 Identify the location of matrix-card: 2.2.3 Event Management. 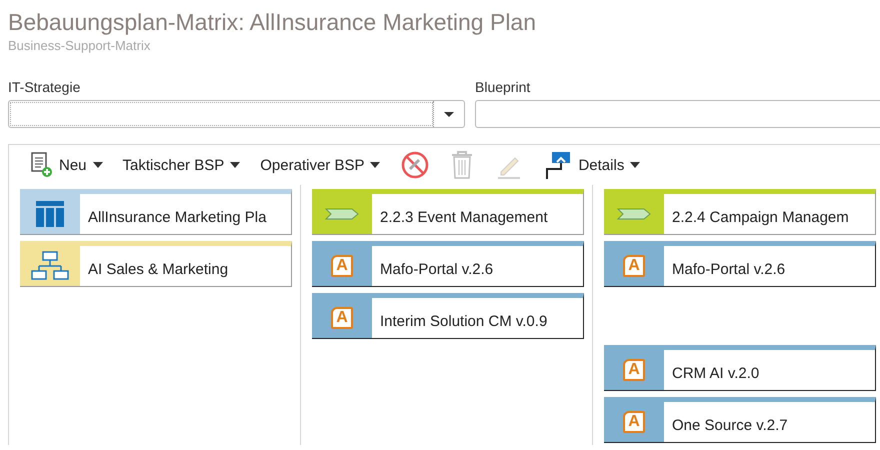
(448, 212).